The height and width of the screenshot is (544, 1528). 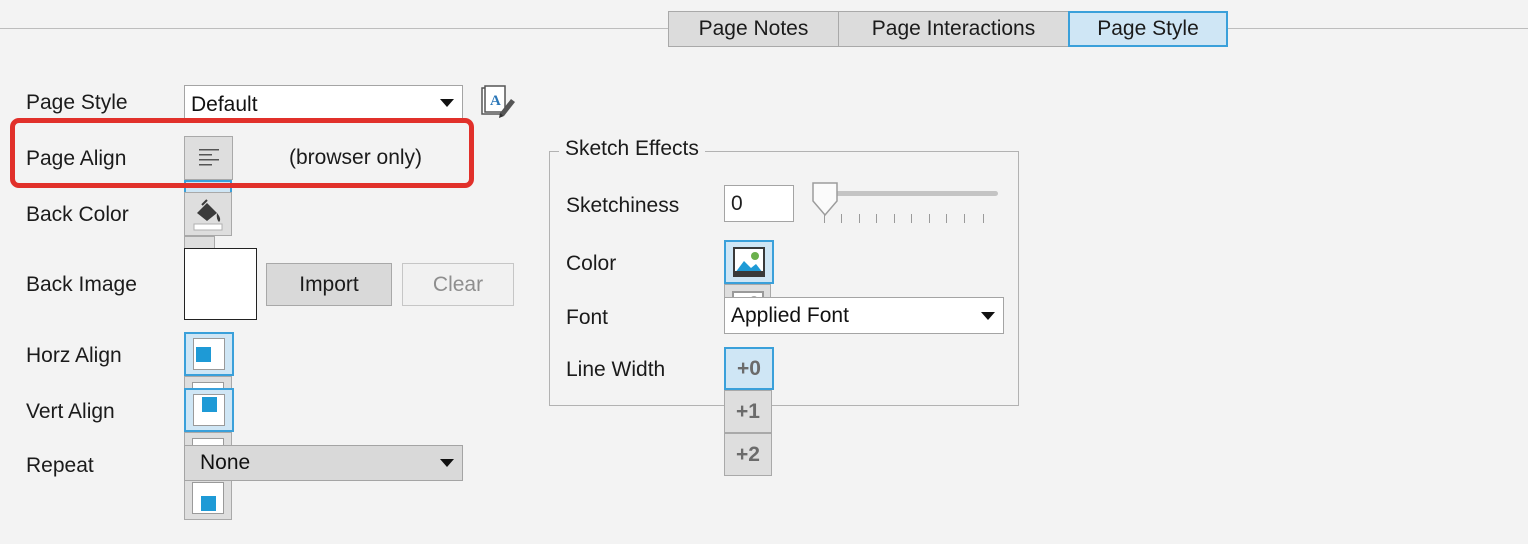 I want to click on sketchiness-input: 0, so click(x=759, y=203).